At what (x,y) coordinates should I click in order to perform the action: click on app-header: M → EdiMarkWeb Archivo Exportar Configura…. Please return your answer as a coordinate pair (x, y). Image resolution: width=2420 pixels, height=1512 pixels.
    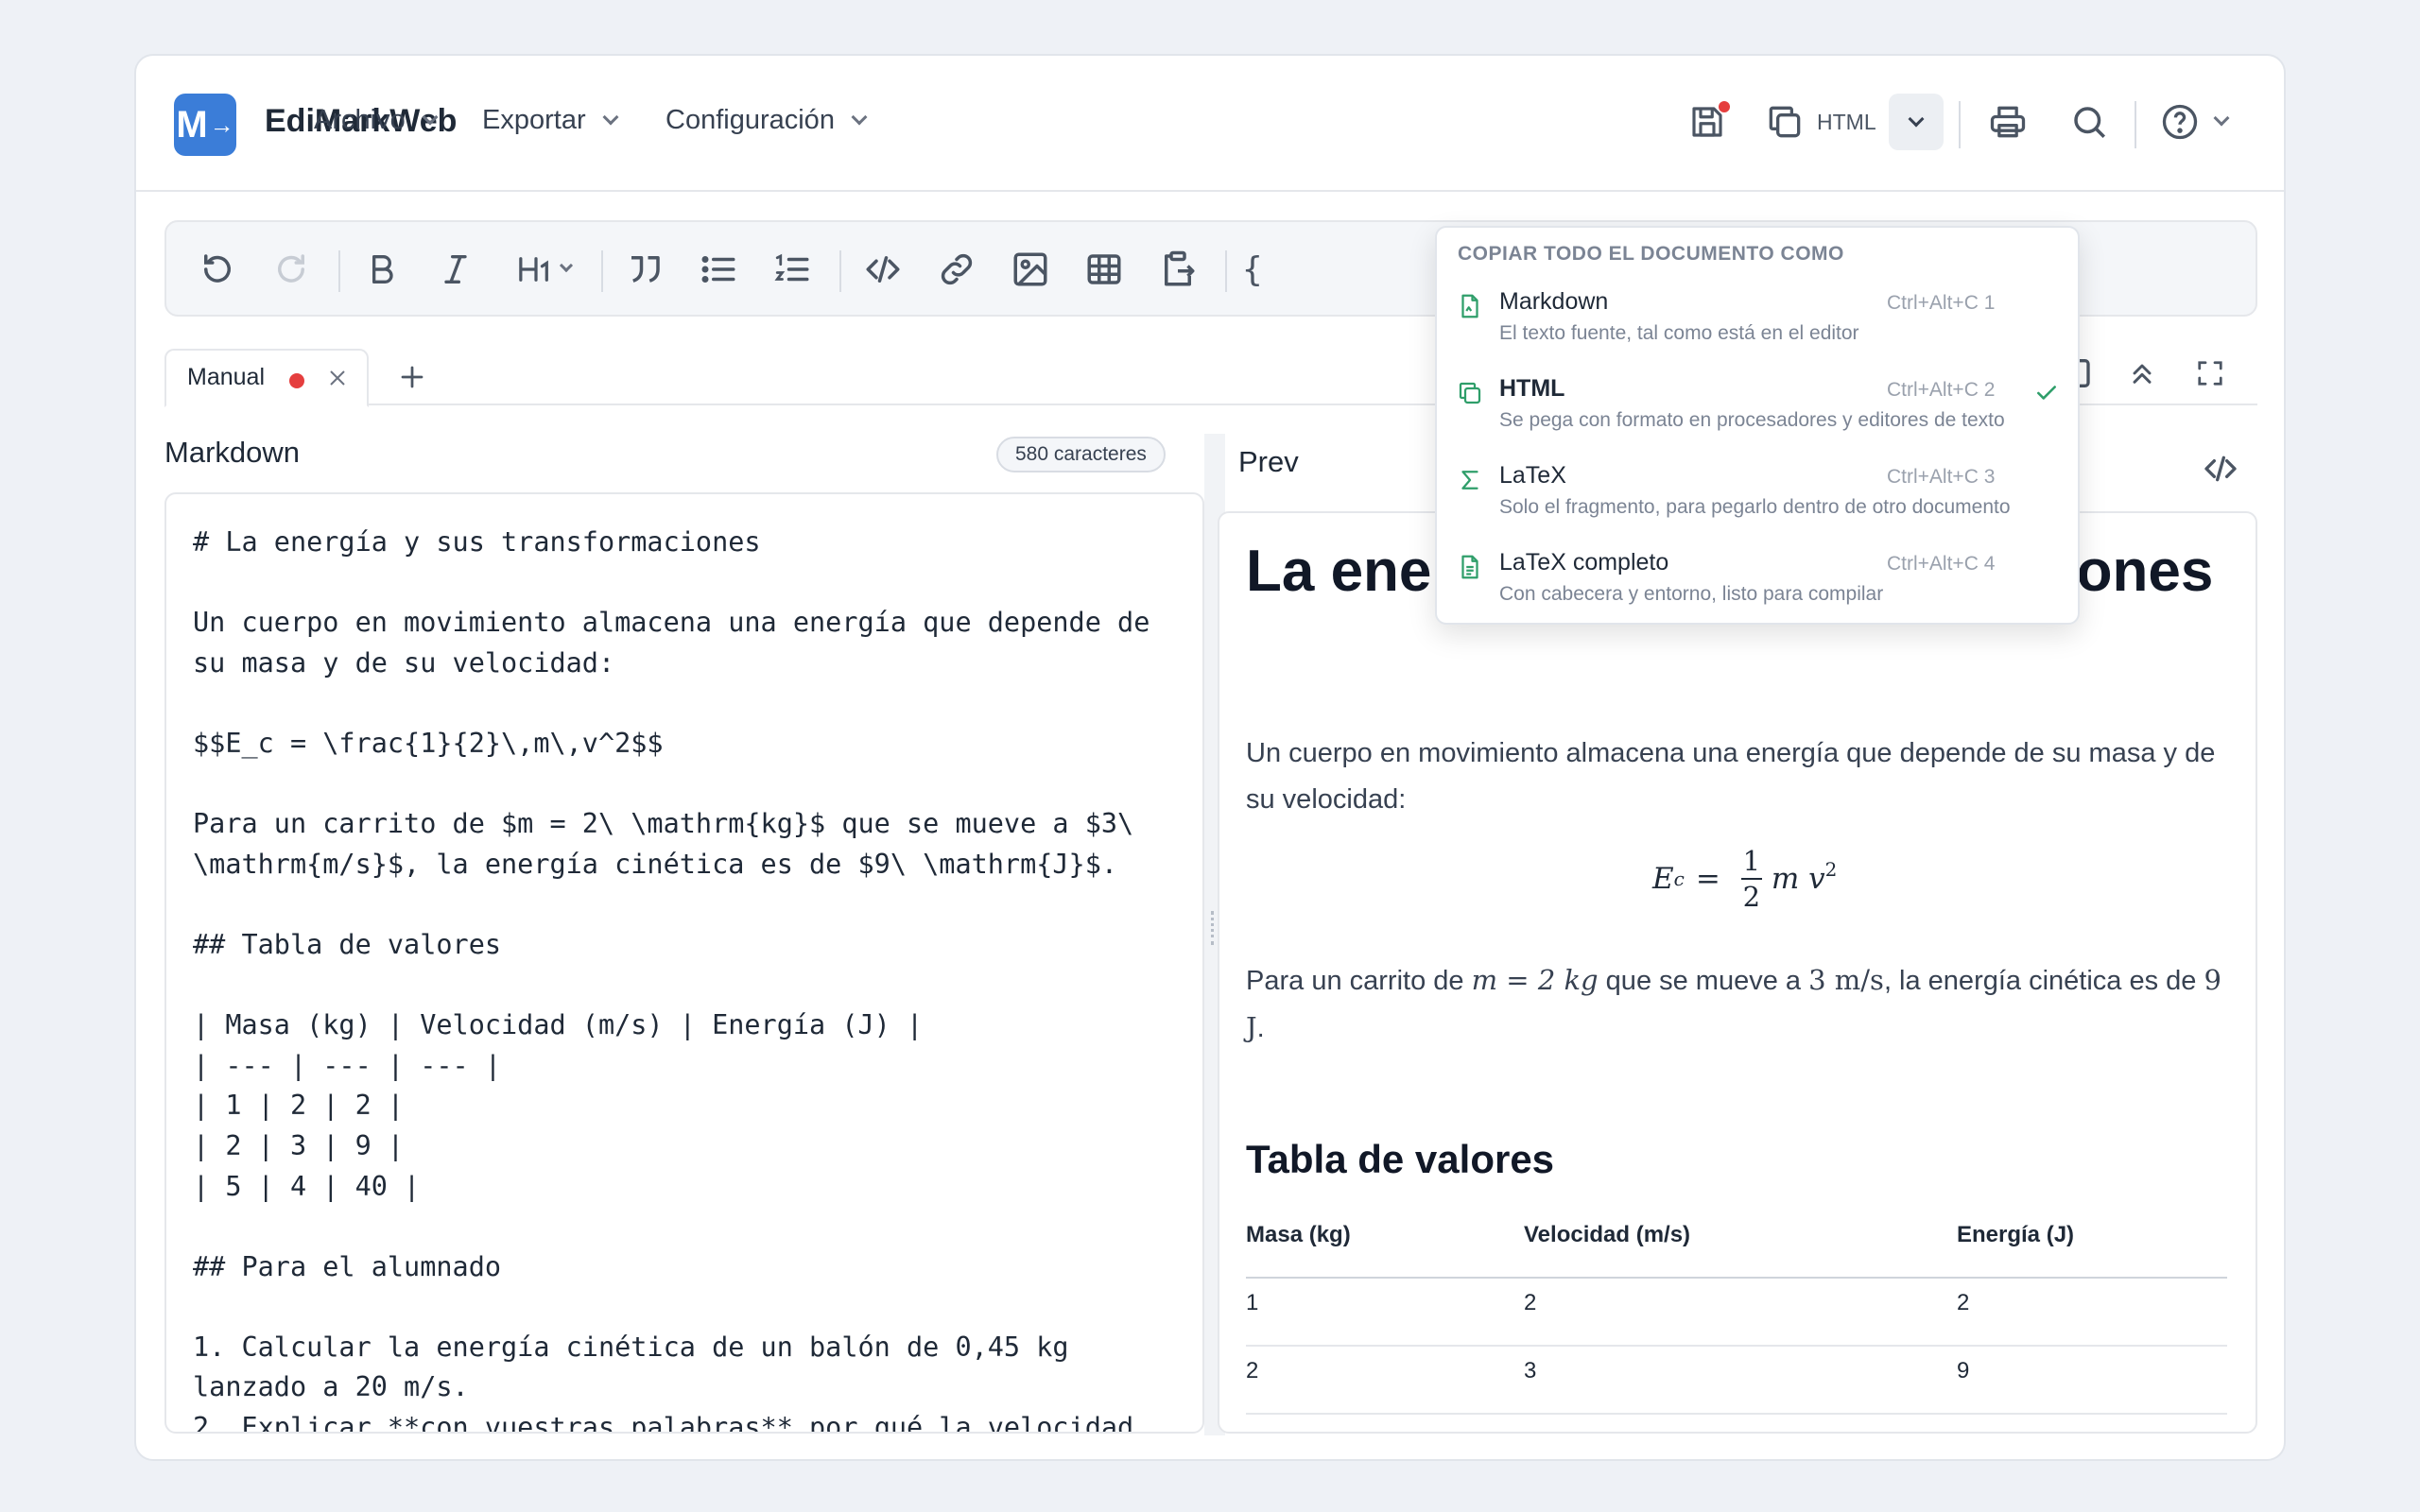
    Looking at the image, I should click on (1210, 124).